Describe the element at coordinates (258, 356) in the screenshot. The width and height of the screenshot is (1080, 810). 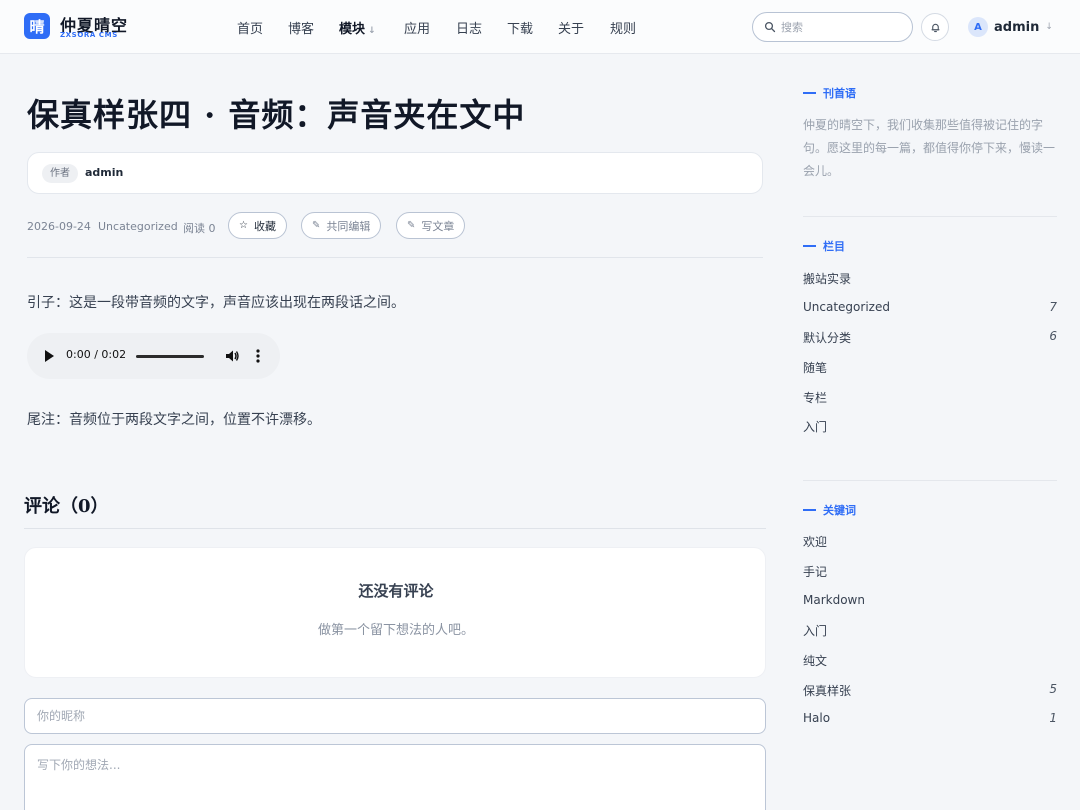
I see `more-options-icon` at that location.